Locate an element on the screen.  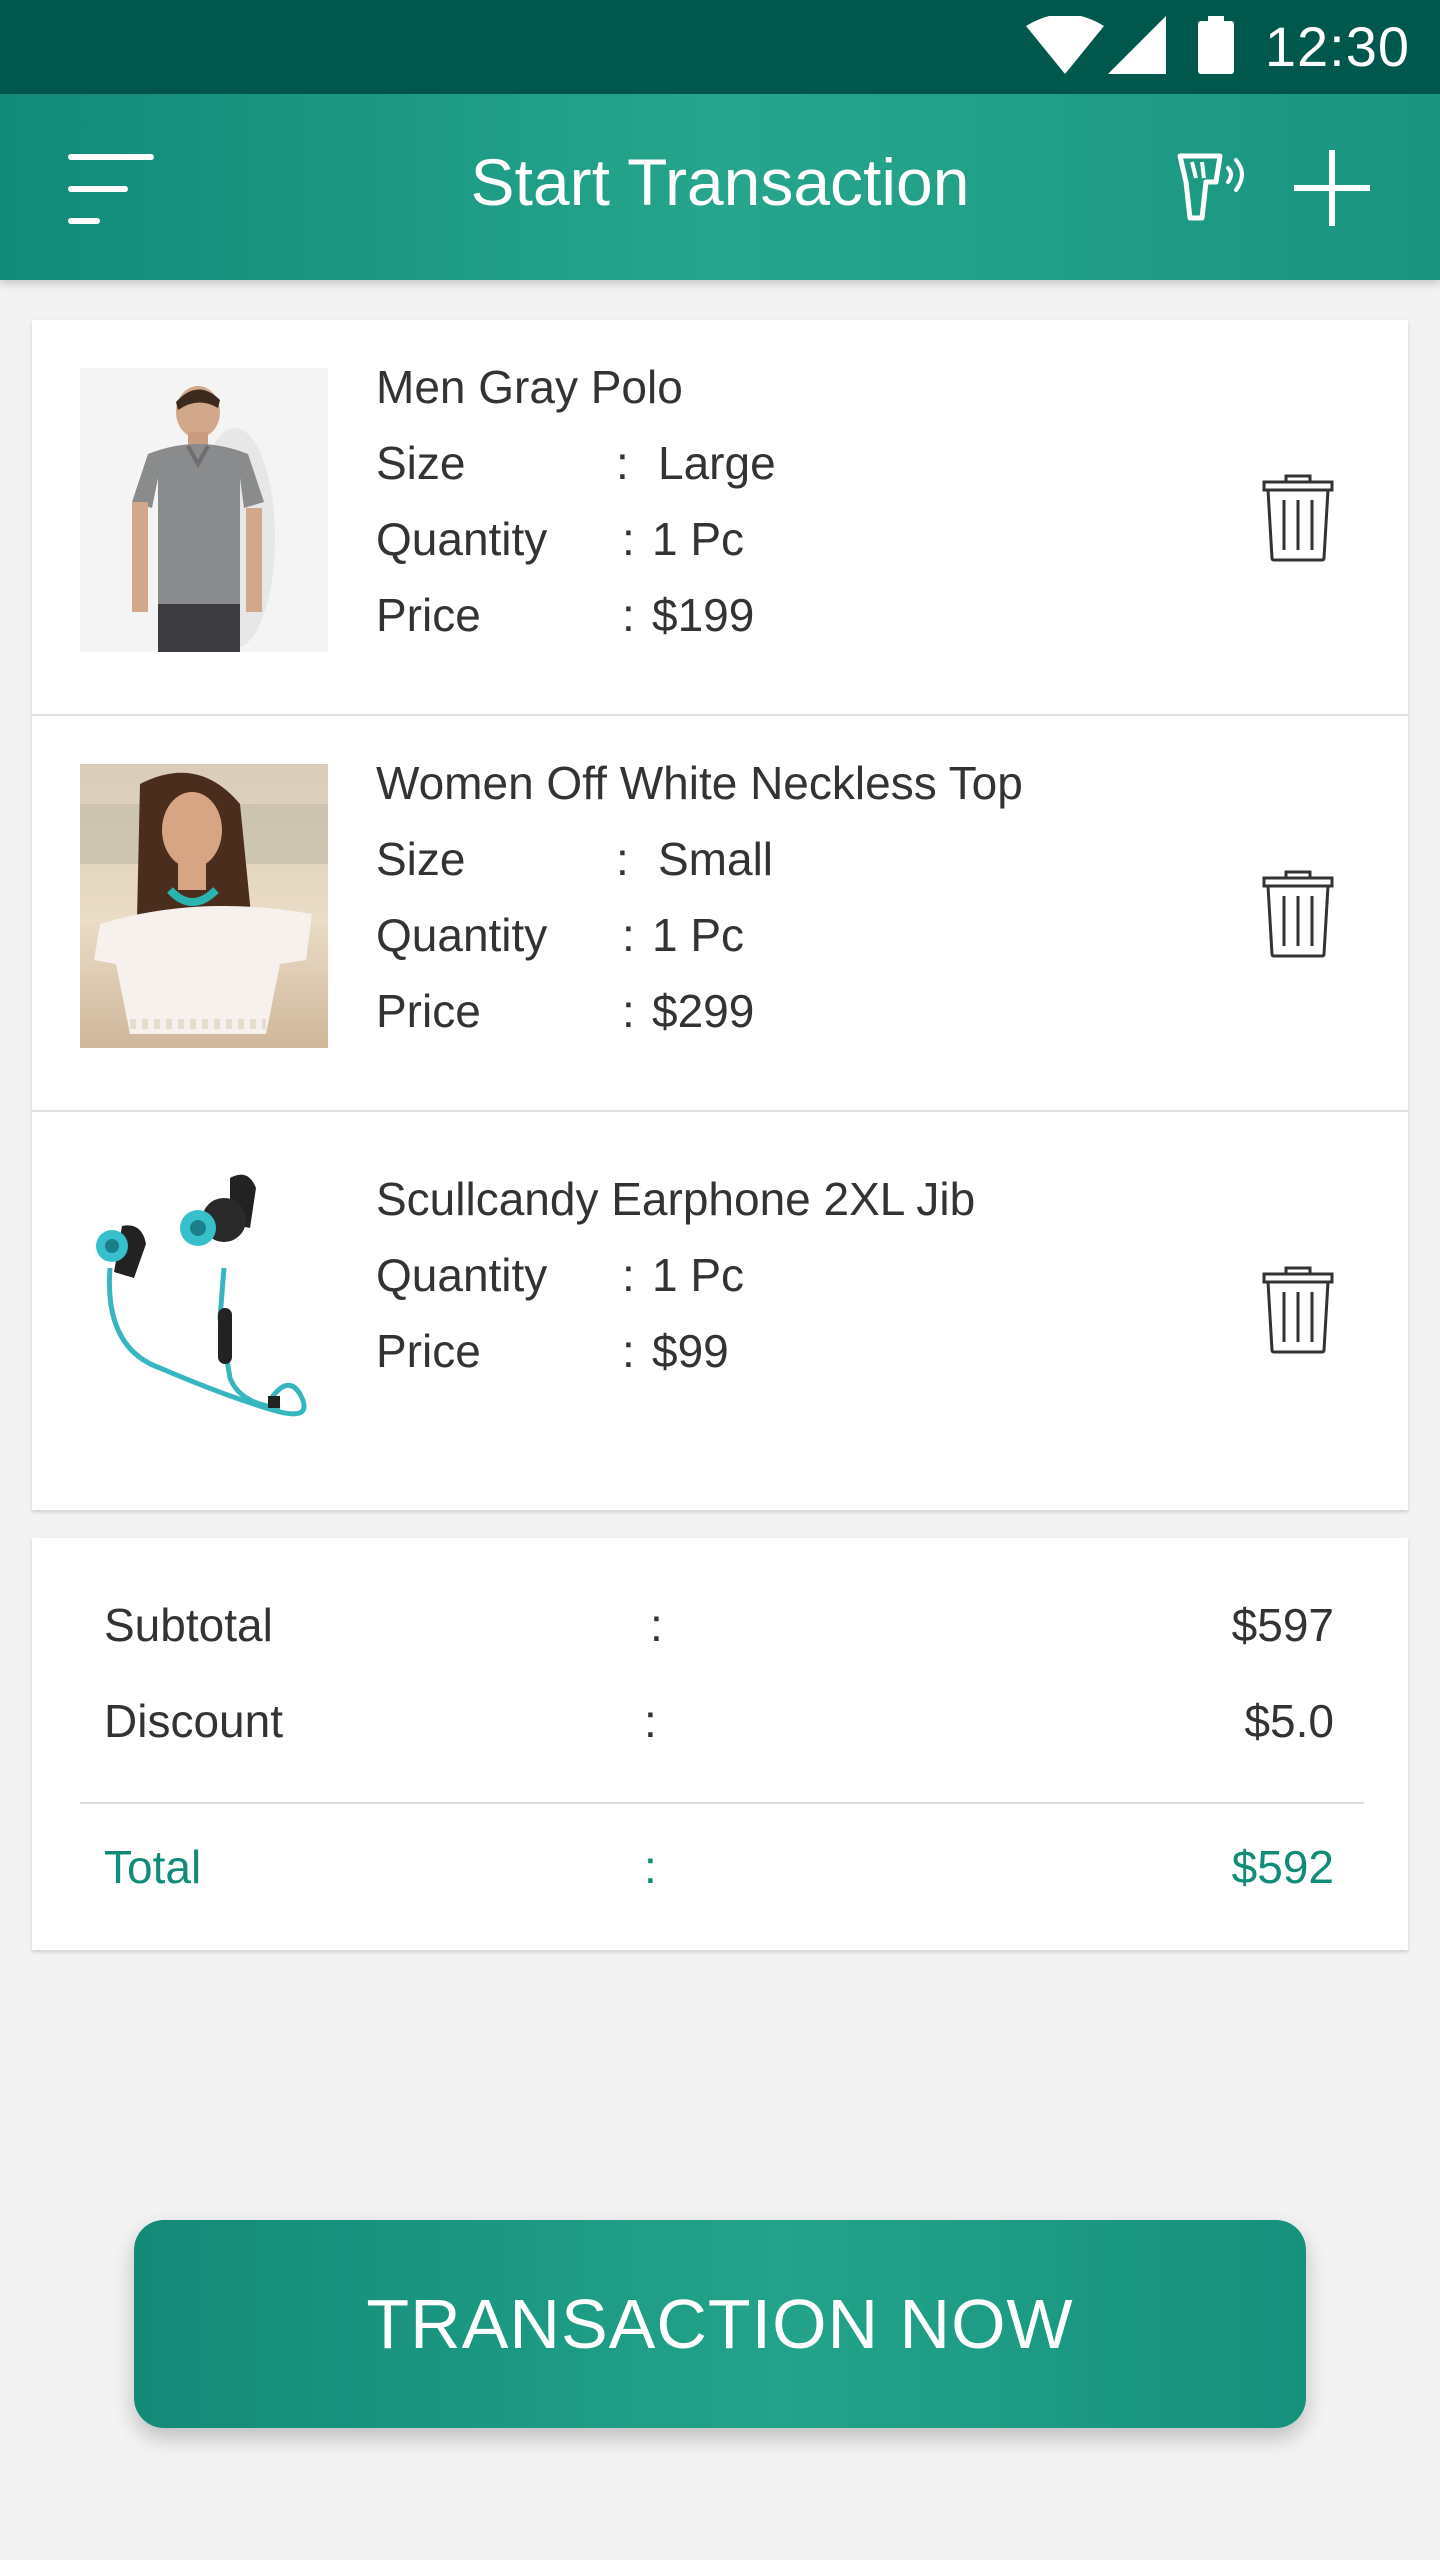
product-image-earphone is located at coordinates (204, 1306).